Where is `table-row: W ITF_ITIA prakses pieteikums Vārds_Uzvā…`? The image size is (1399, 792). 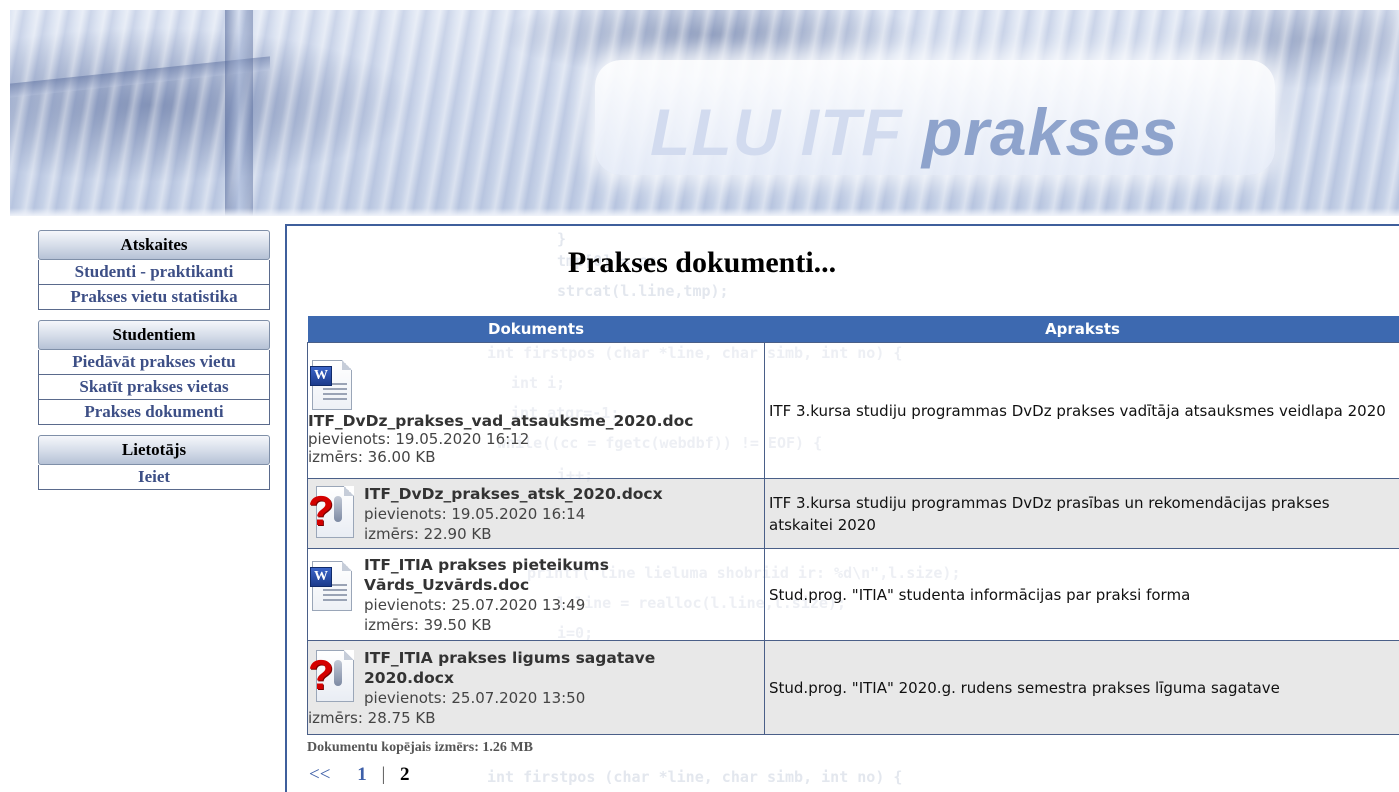 table-row: W ITF_ITIA prakses pieteikums Vārds_Uzvā… is located at coordinates (853, 595).